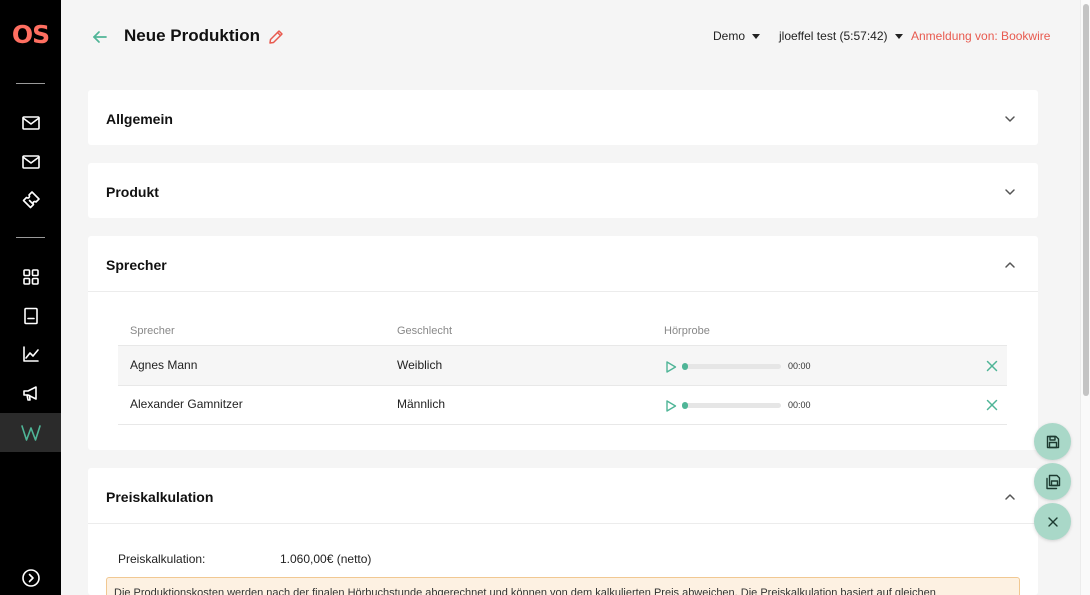  What do you see at coordinates (30, 315) in the screenshot?
I see `document-icon` at bounding box center [30, 315].